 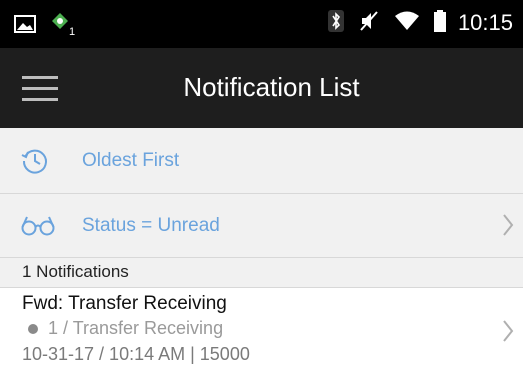 What do you see at coordinates (47, 24) in the screenshot?
I see `status-bar-left: 1` at bounding box center [47, 24].